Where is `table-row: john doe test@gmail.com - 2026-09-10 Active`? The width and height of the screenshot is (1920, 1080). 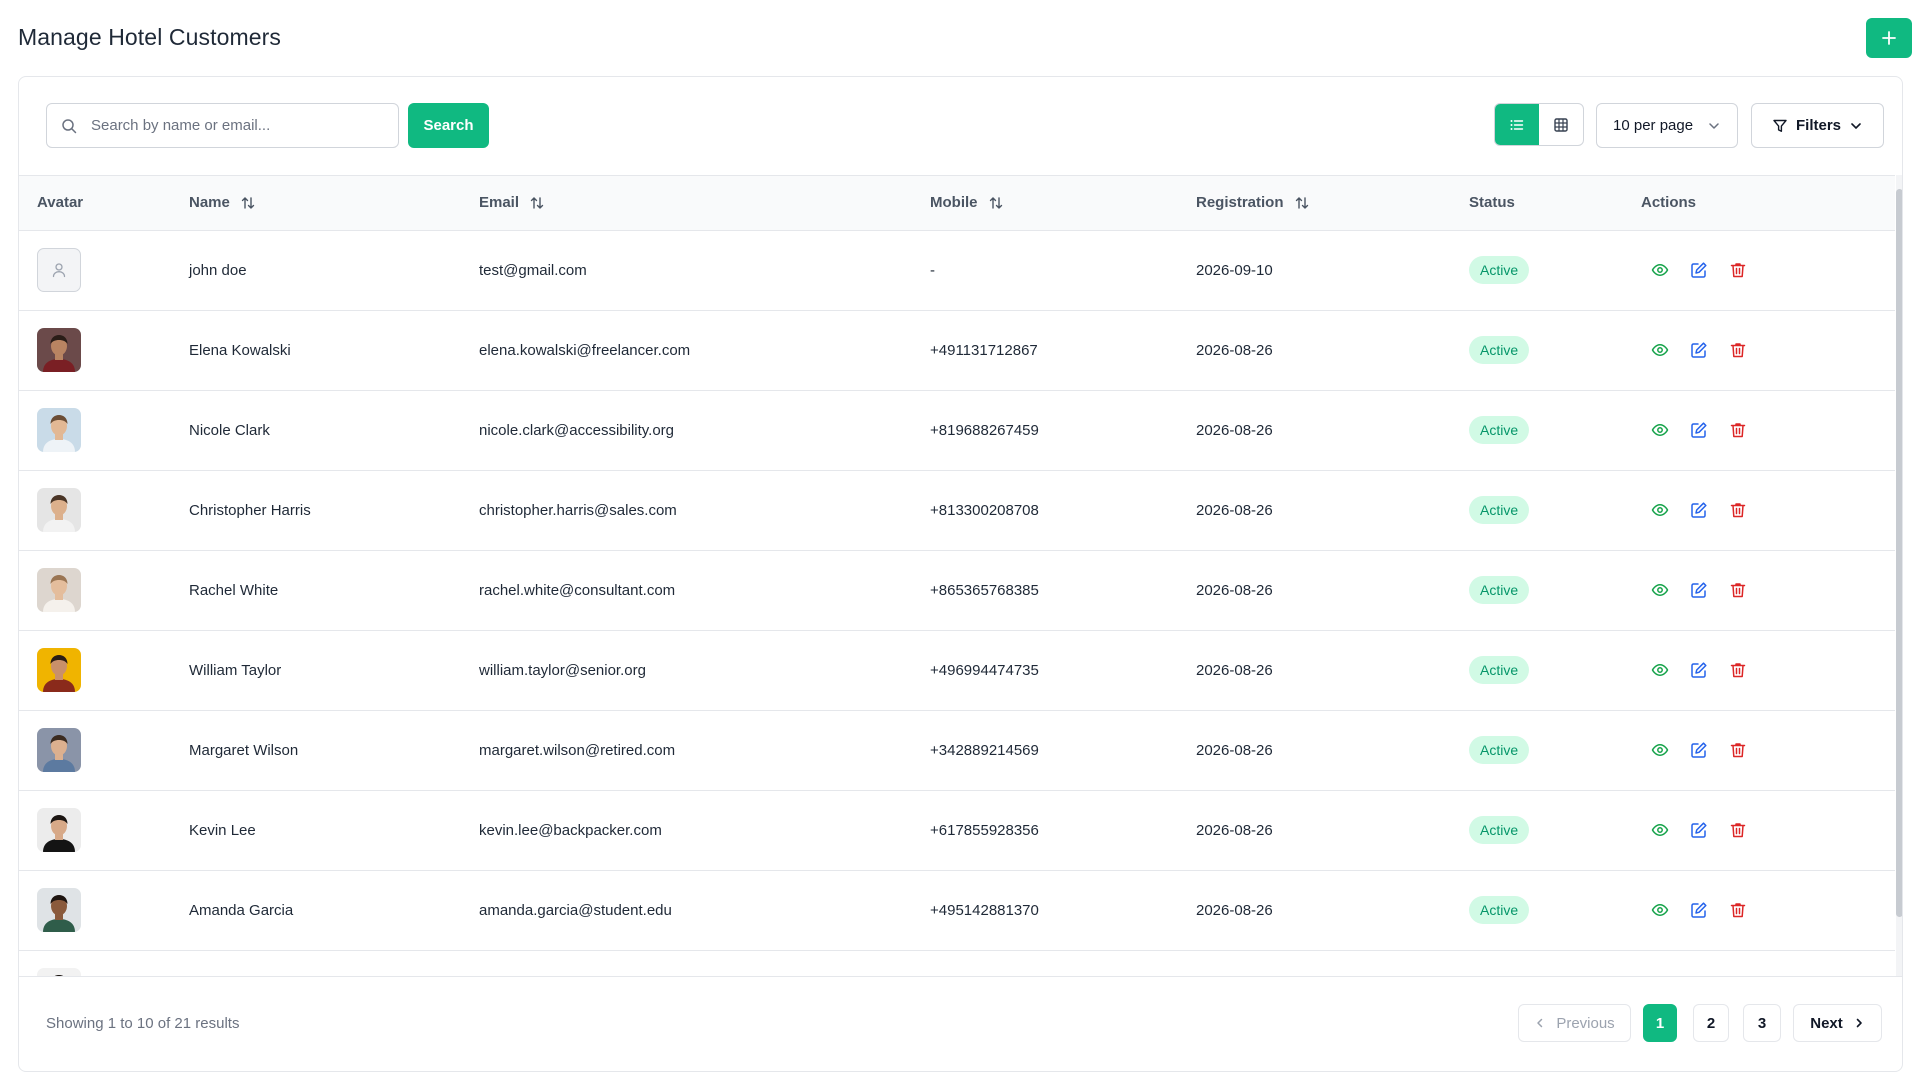
table-row: john doe test@gmail.com - 2026-09-10 Active is located at coordinates (957, 270).